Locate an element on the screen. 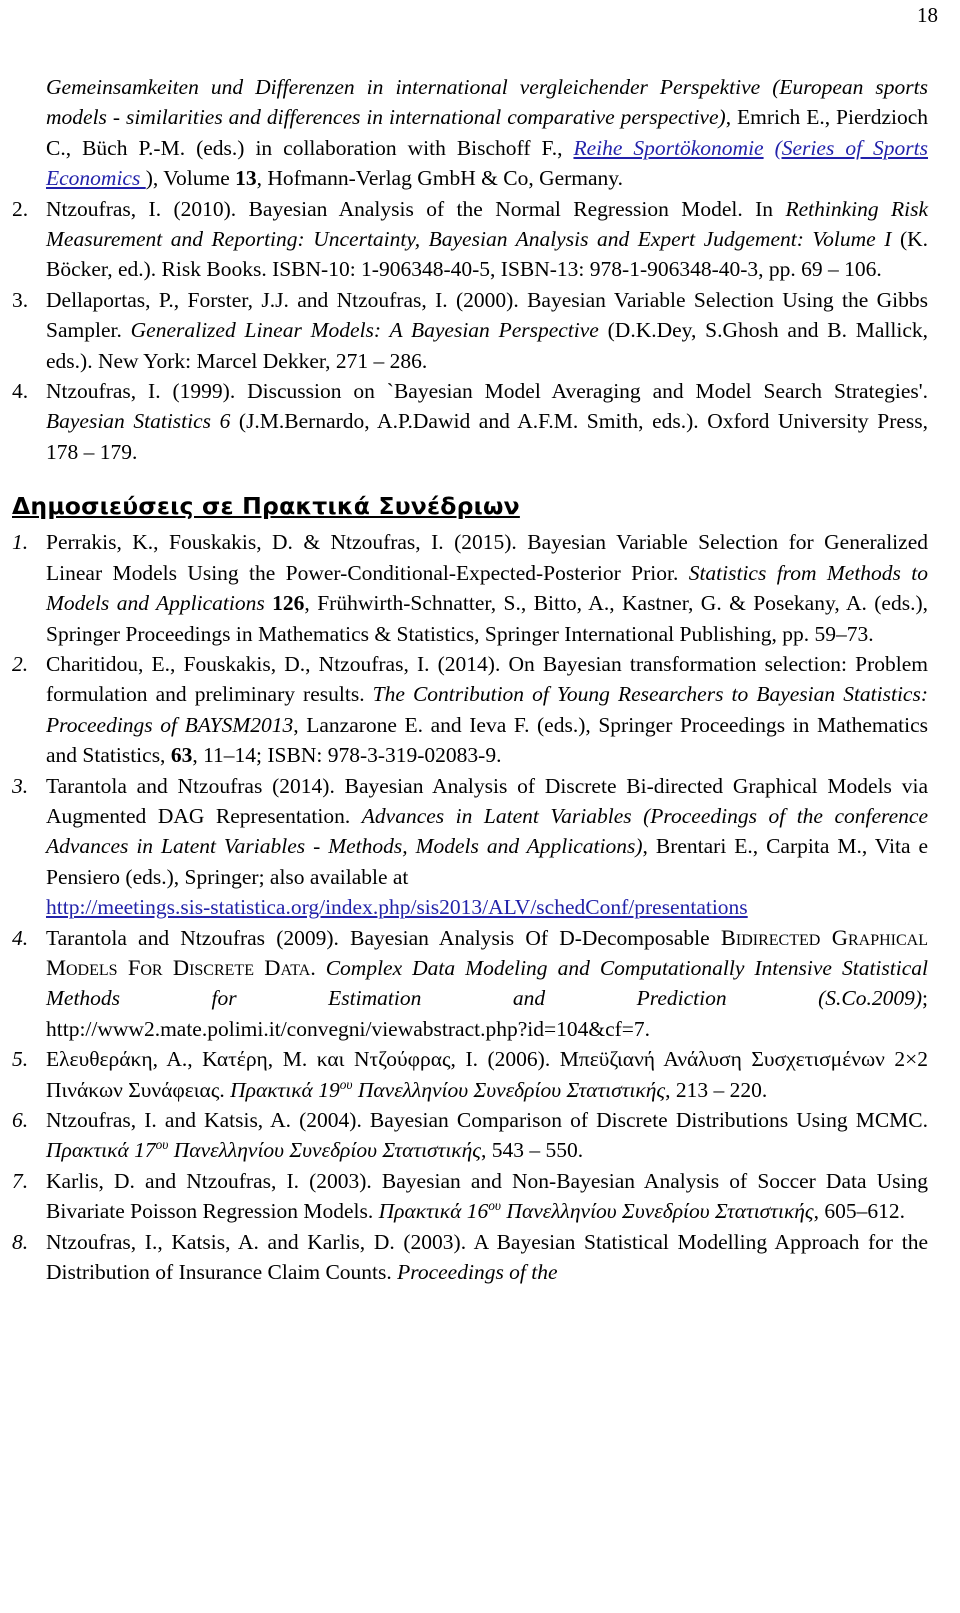 The image size is (960, 1613). reference-number: 4. is located at coordinates (20, 391).